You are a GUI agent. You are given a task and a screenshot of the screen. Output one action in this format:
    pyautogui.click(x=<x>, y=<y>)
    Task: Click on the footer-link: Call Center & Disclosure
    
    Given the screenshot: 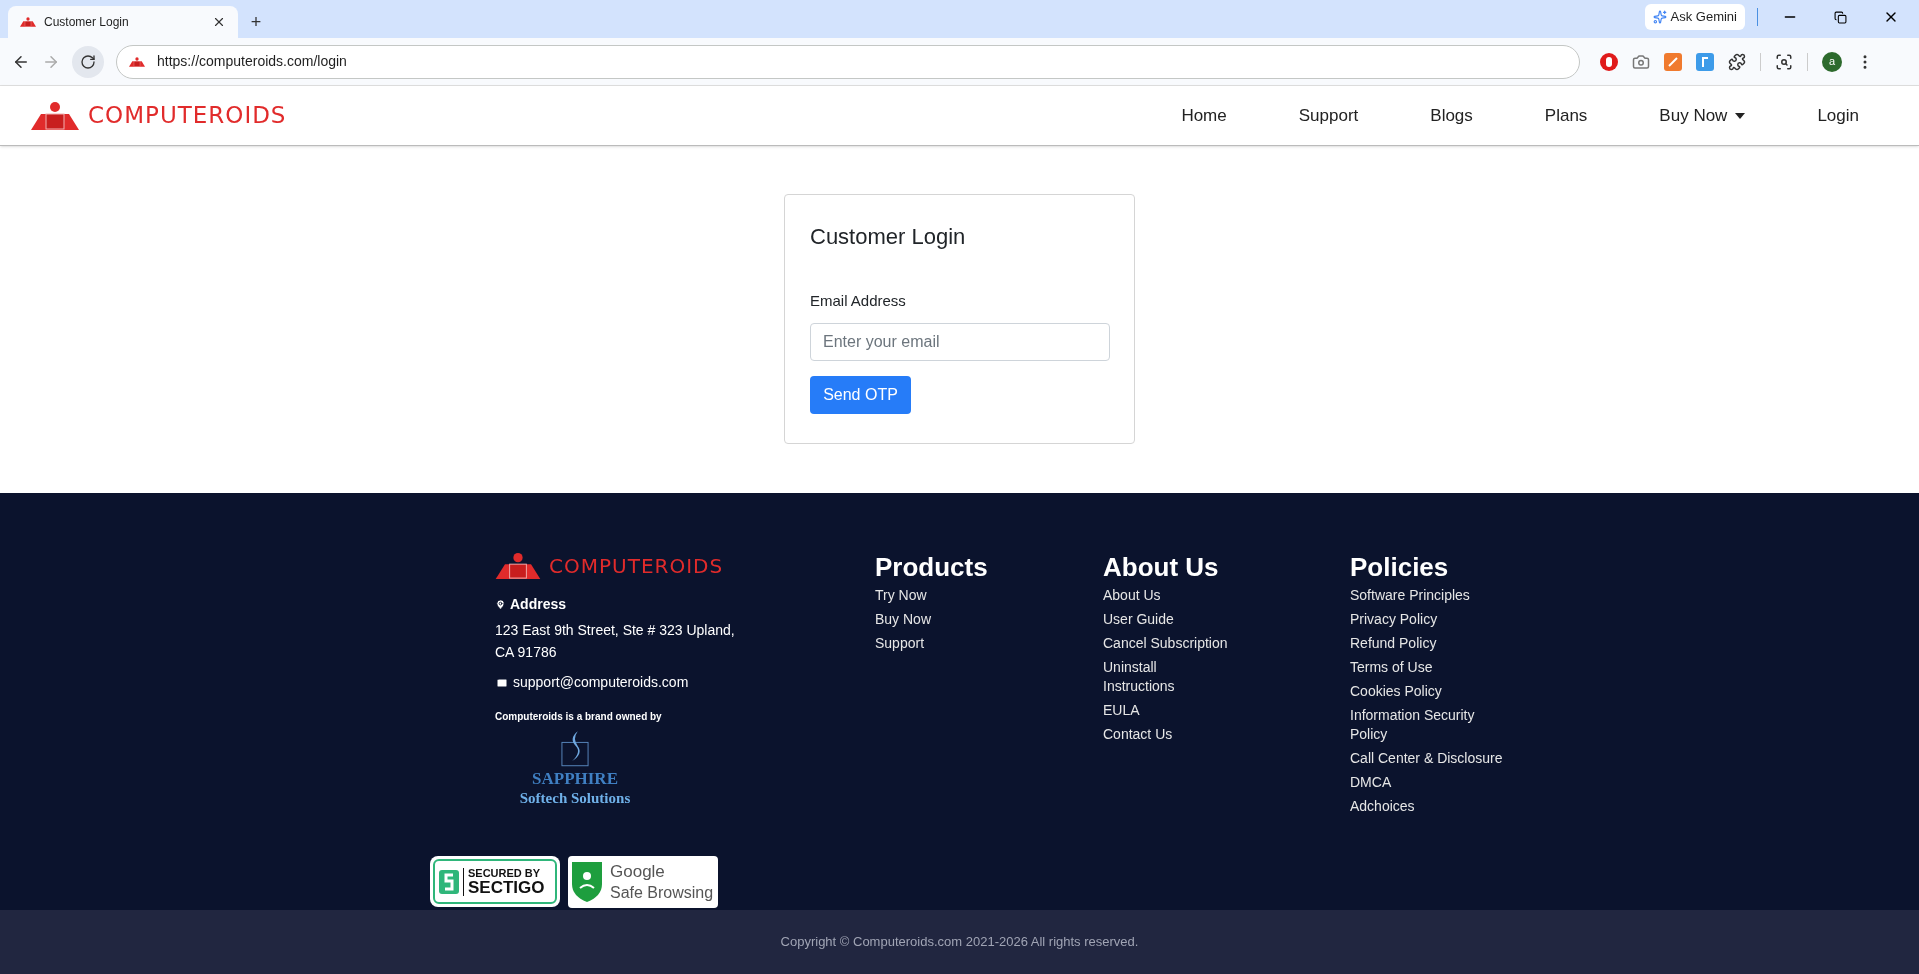 What is the action you would take?
    pyautogui.click(x=1430, y=758)
    